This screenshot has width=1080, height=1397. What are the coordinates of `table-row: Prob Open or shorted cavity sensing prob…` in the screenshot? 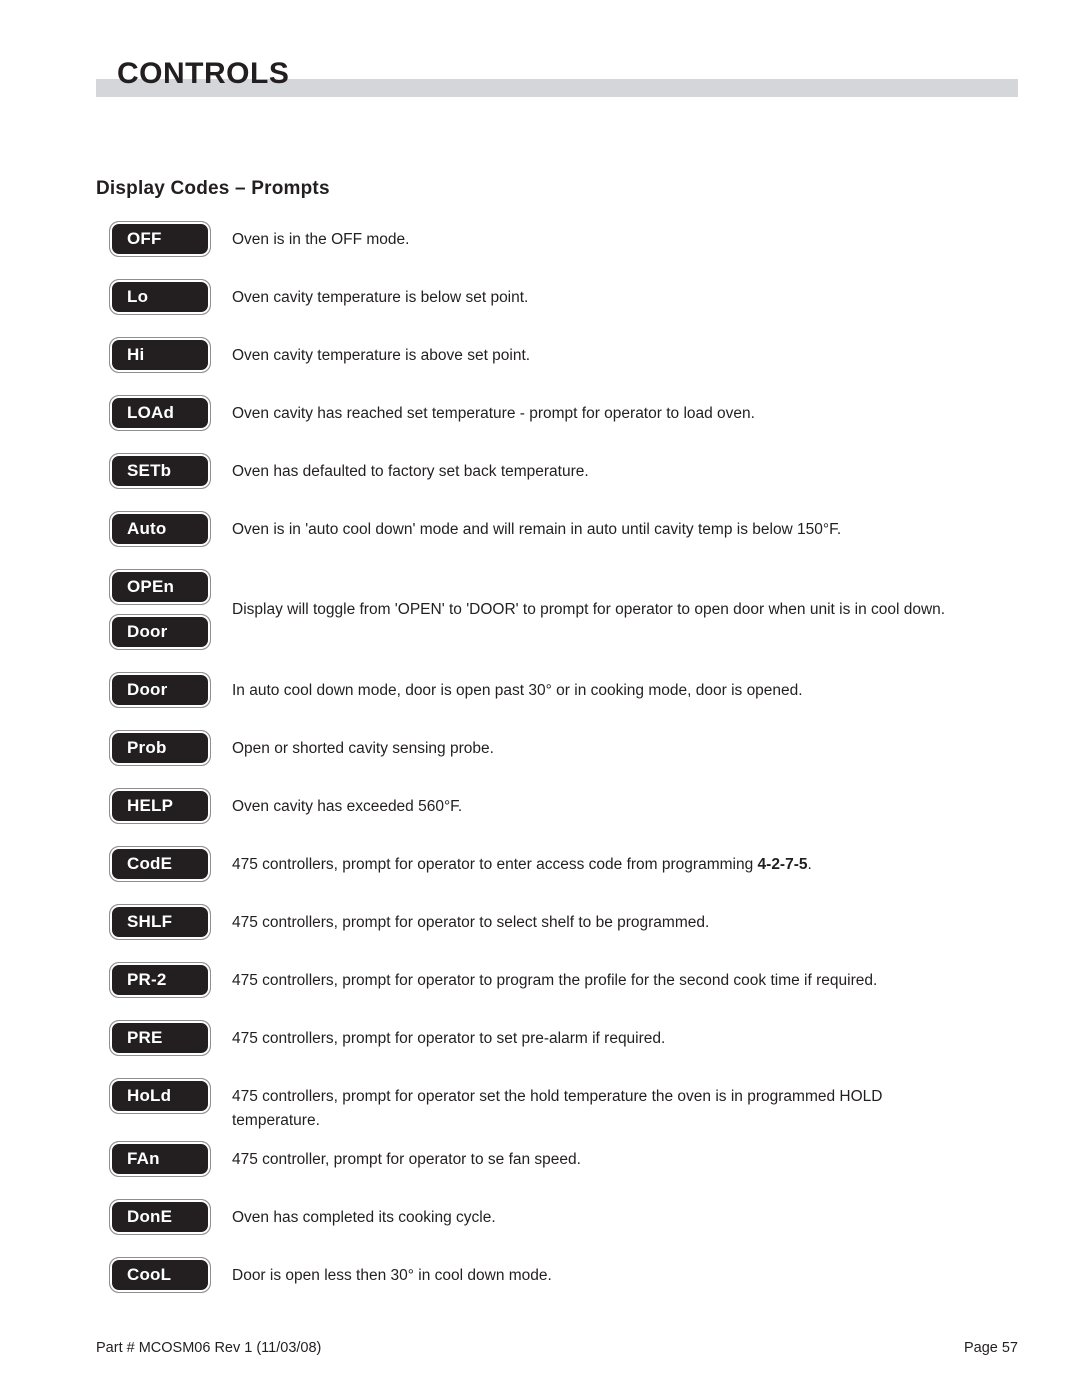 It's located at (540, 748).